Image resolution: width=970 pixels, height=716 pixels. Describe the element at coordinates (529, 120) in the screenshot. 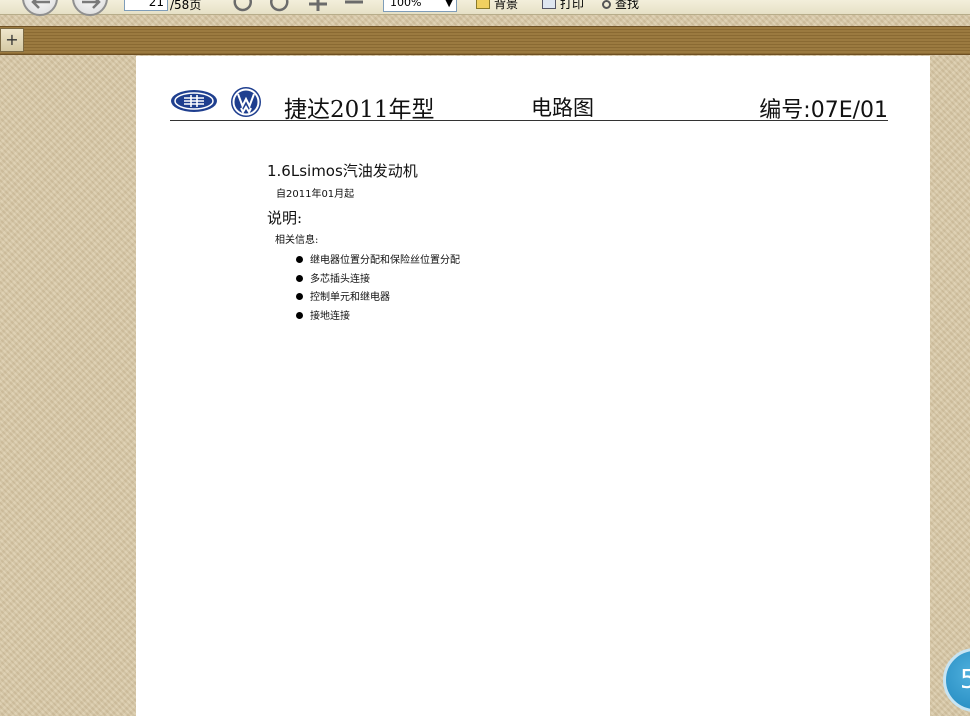

I see `header-divider` at that location.